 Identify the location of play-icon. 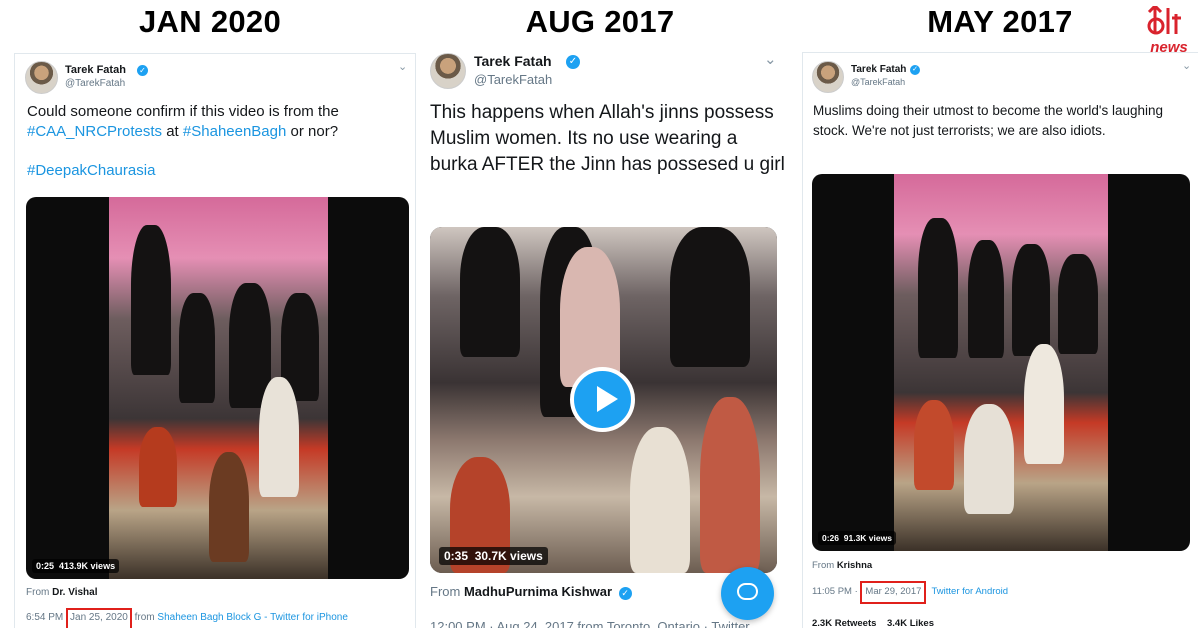
(607, 399).